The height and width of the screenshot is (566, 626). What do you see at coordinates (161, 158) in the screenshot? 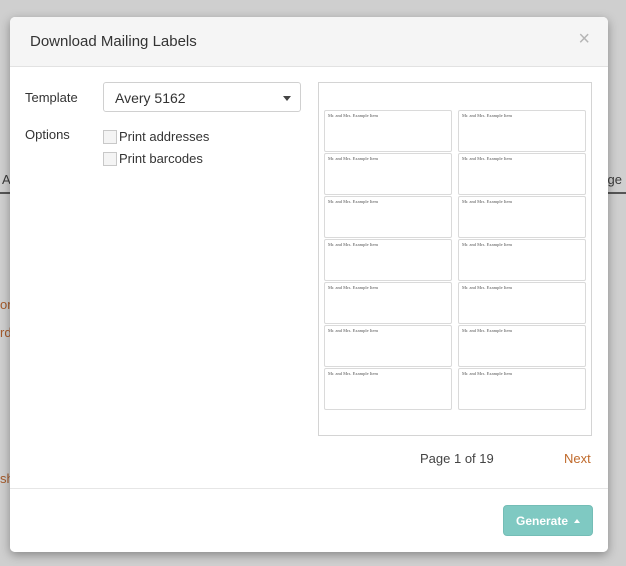
I see `checkbox-label: Print barcodes` at bounding box center [161, 158].